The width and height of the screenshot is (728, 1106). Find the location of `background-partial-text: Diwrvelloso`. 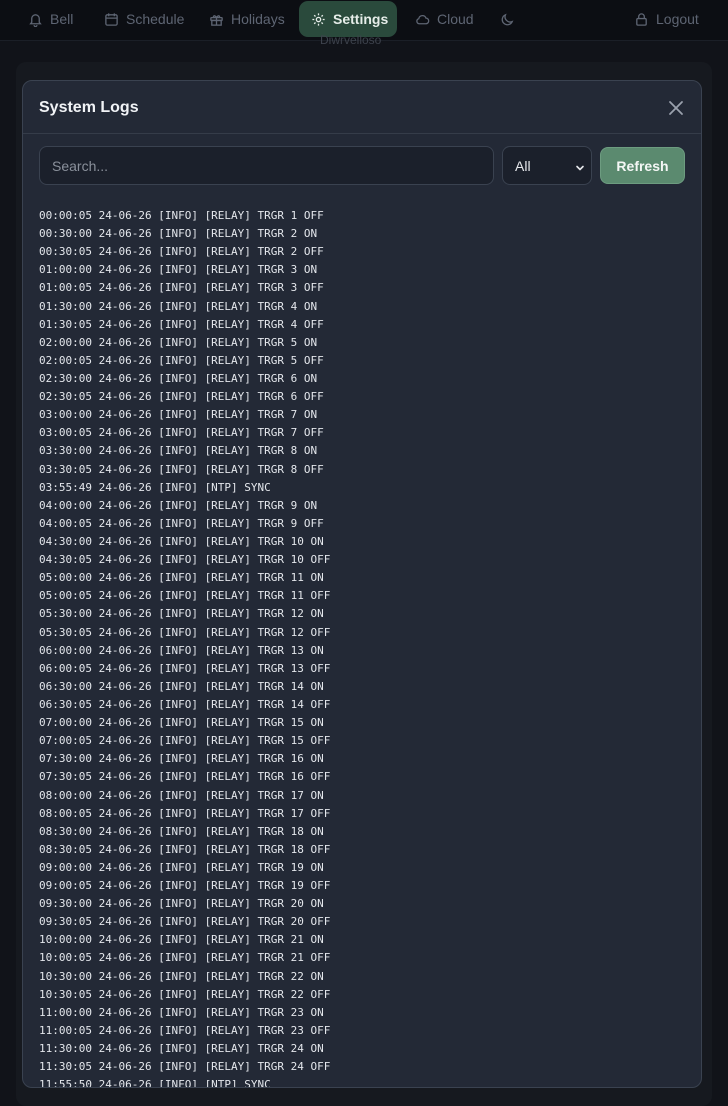

background-partial-text: Diwrvelloso is located at coordinates (351, 40).